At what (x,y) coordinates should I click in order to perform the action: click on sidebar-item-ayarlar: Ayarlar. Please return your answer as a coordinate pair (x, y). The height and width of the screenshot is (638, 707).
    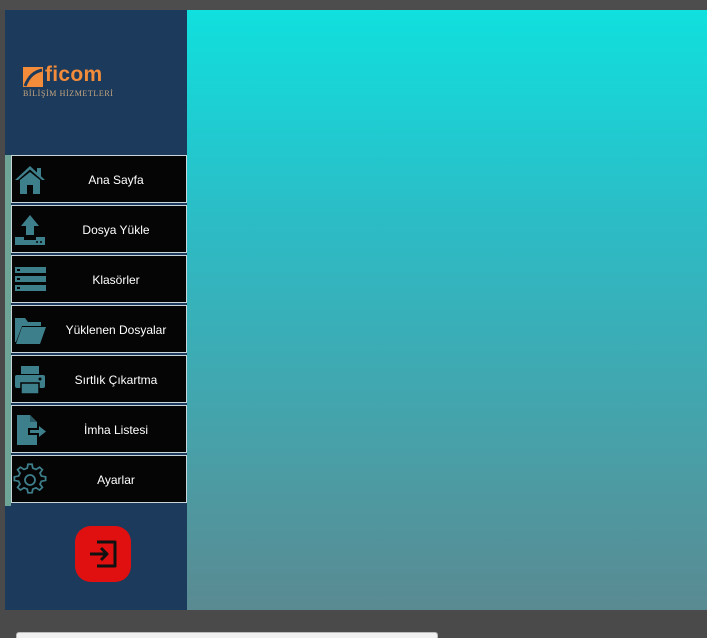
    Looking at the image, I should click on (99, 479).